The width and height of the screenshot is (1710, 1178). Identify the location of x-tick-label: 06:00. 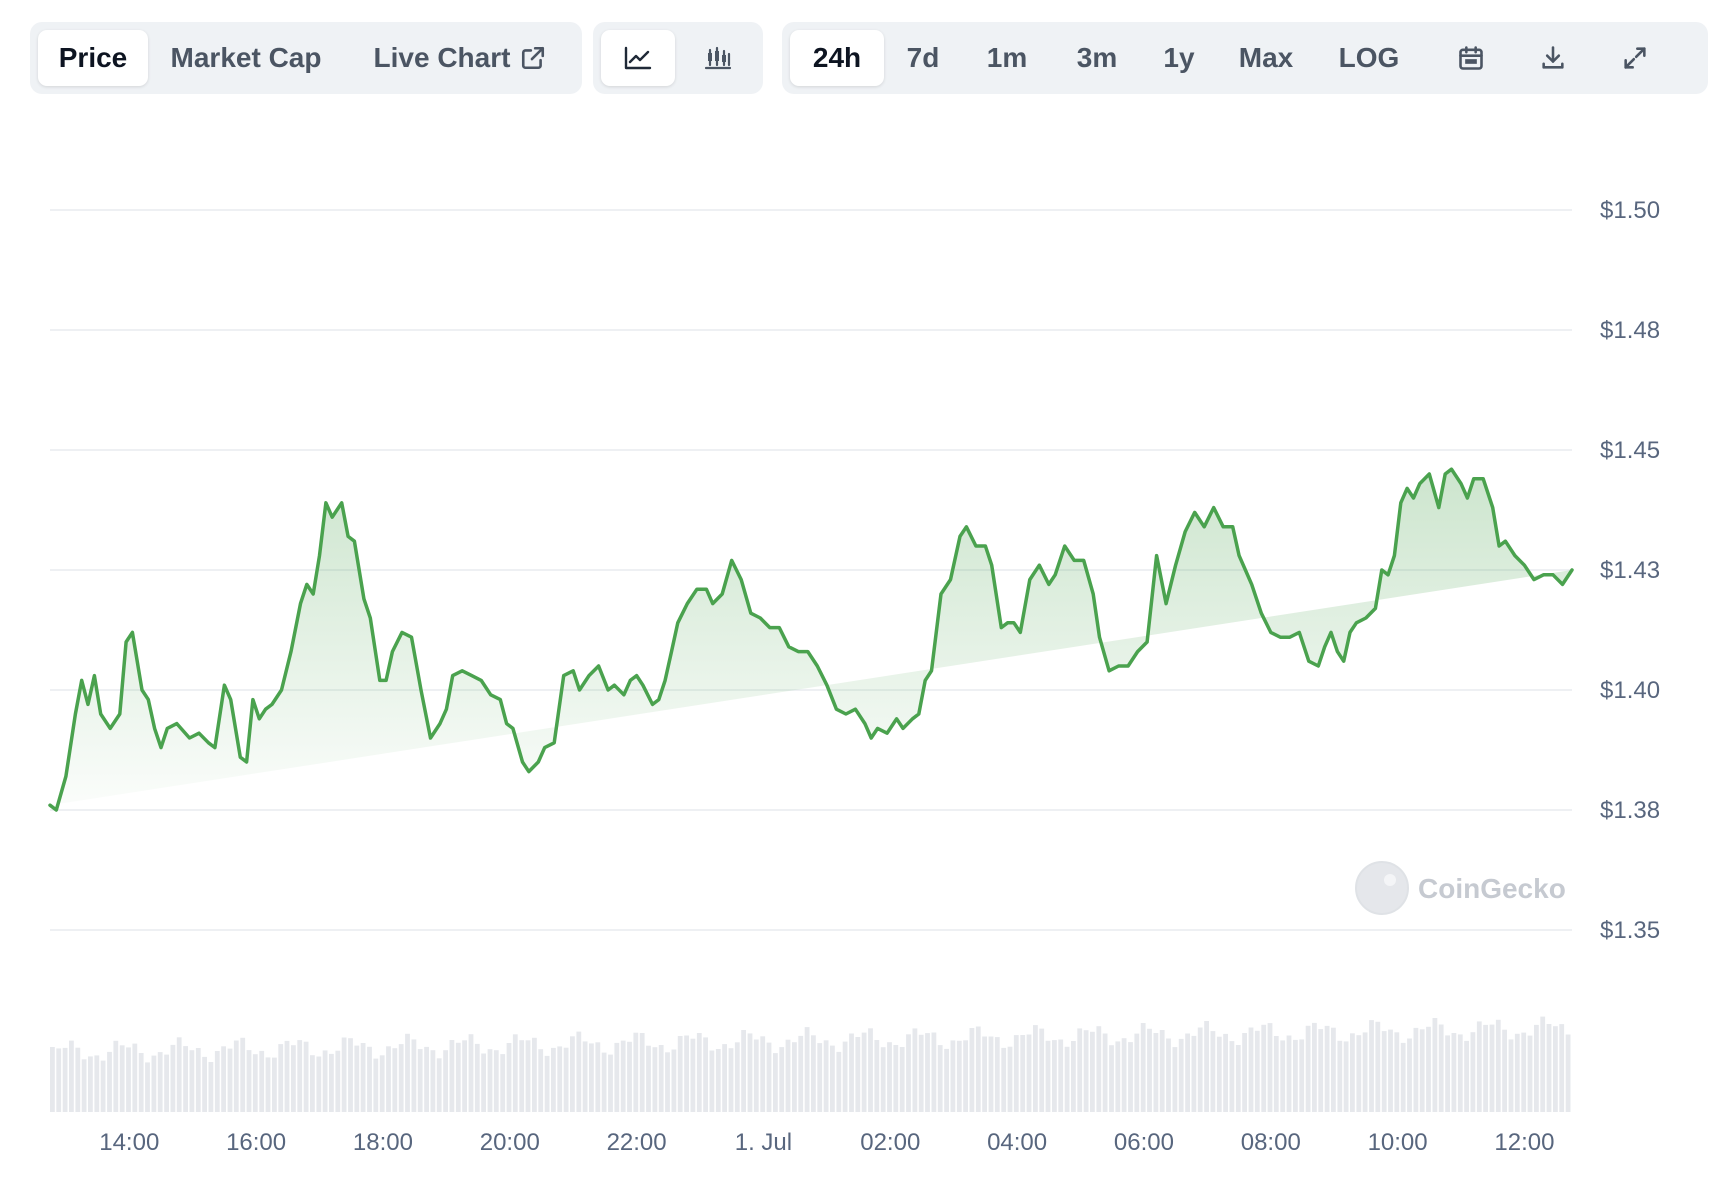
(1144, 1142).